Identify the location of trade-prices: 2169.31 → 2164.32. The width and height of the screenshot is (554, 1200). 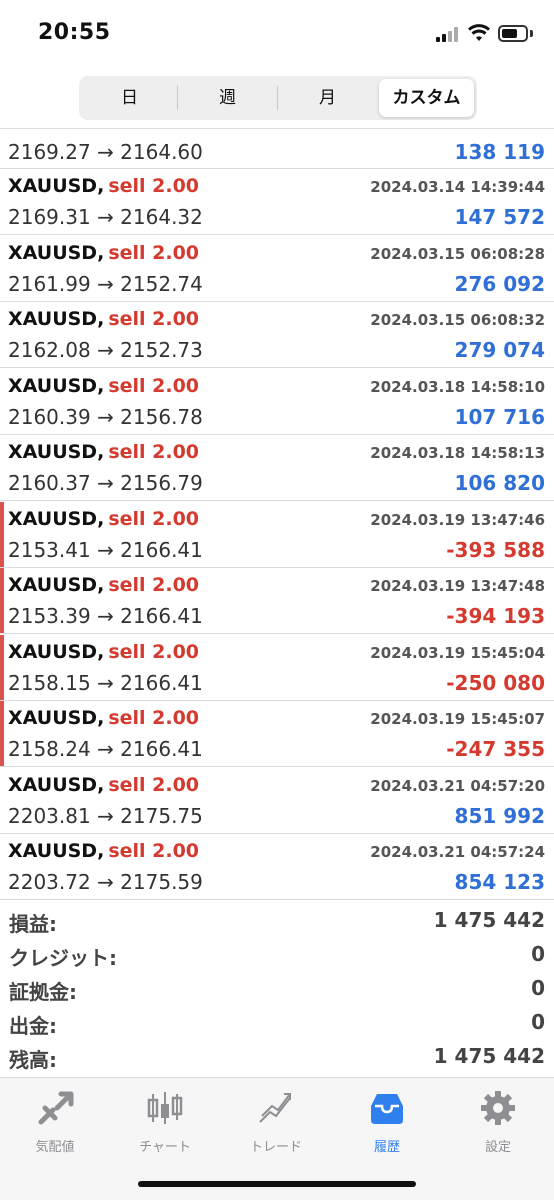
(105, 217).